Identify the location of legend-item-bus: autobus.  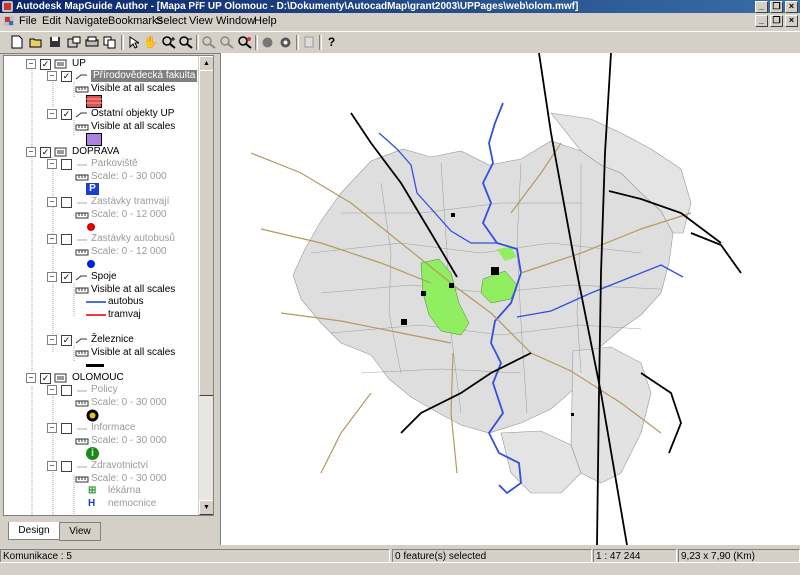
(101, 302).